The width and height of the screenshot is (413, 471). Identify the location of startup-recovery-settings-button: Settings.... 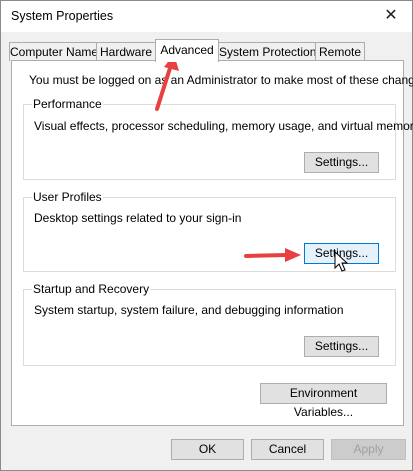
(341, 346).